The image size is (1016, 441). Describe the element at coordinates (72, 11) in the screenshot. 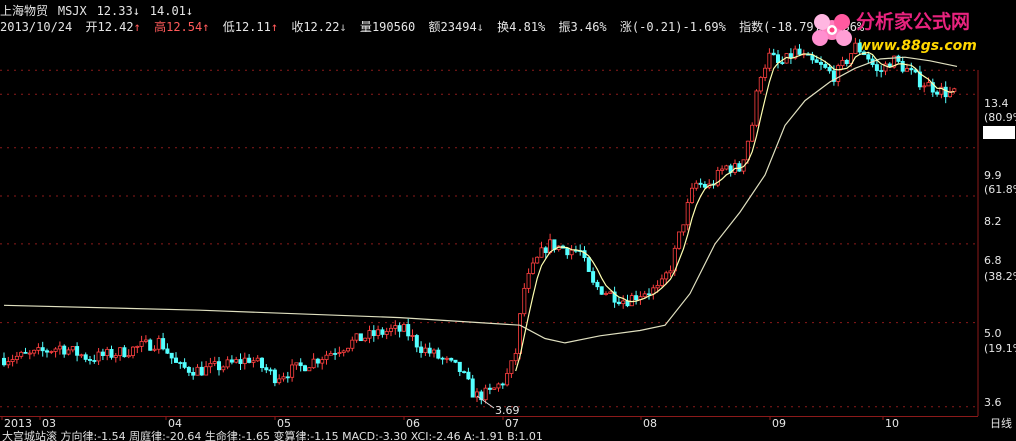

I see `ma-label: MSJX` at that location.